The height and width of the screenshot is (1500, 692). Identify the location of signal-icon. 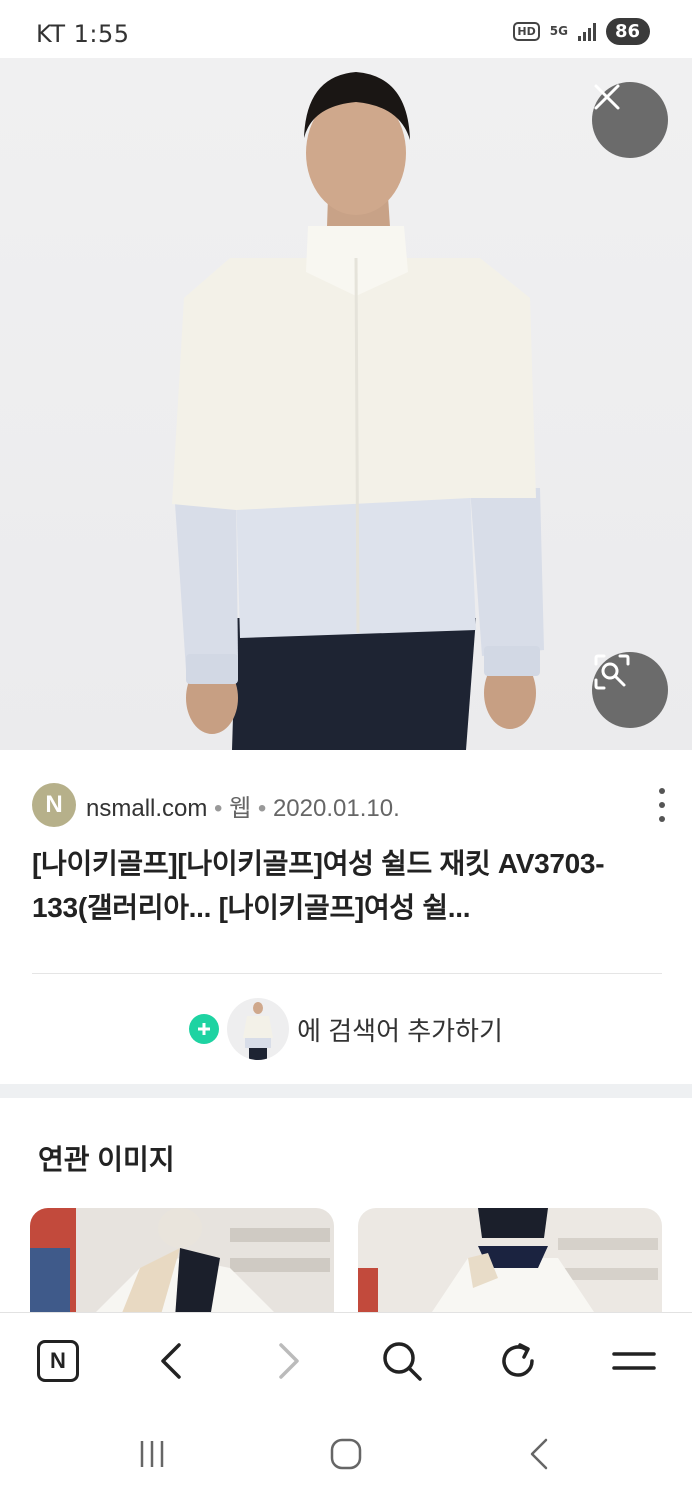
(586, 31).